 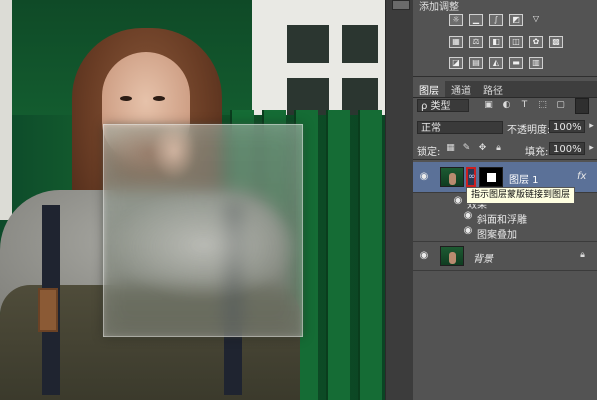 What do you see at coordinates (505, 256) in the screenshot?
I see `layer-row-background: ◉ 背景 🔒︎` at bounding box center [505, 256].